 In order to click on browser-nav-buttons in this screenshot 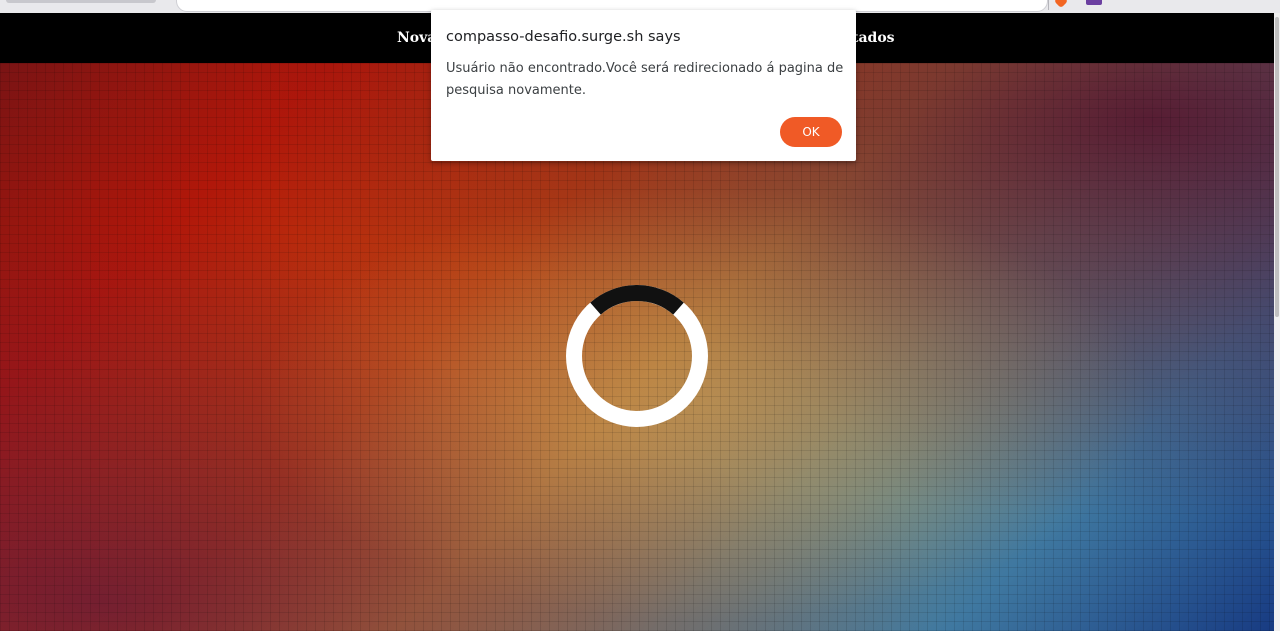, I will do `click(81, 1)`.